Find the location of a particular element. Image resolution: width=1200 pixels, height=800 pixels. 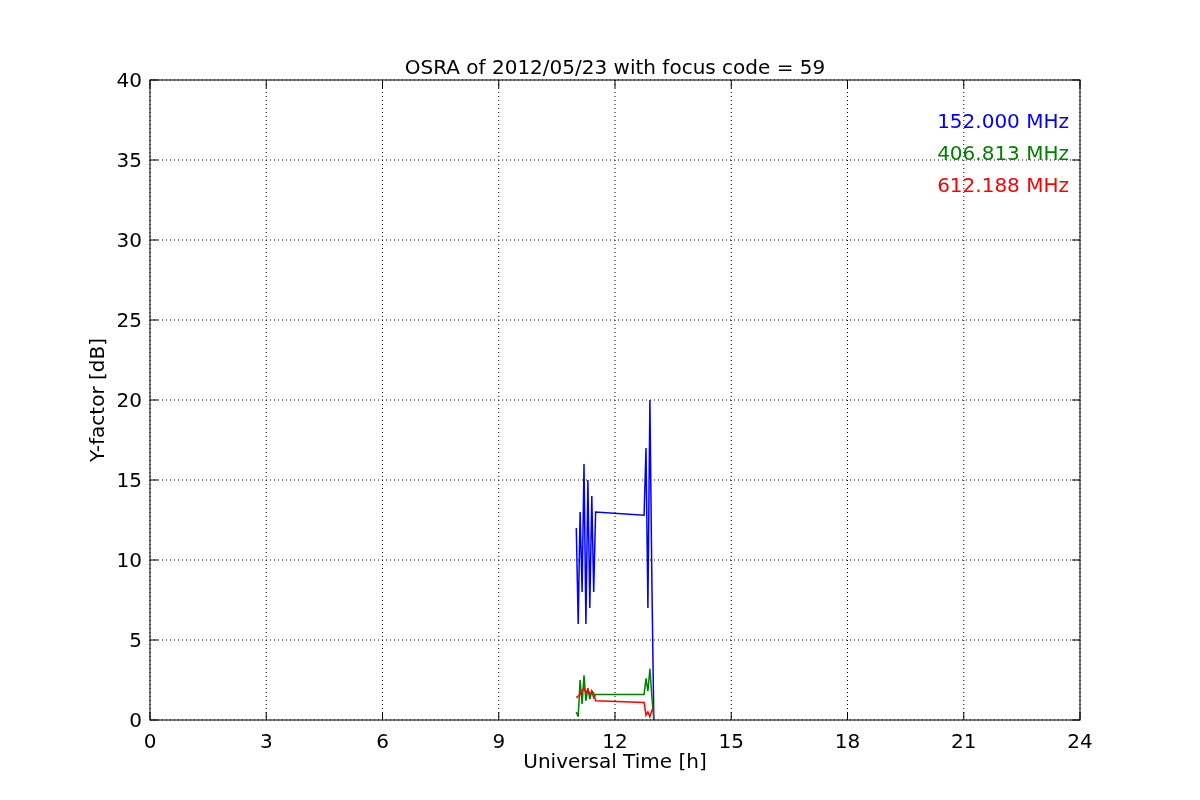

tick-label: 35 is located at coordinates (129, 160).